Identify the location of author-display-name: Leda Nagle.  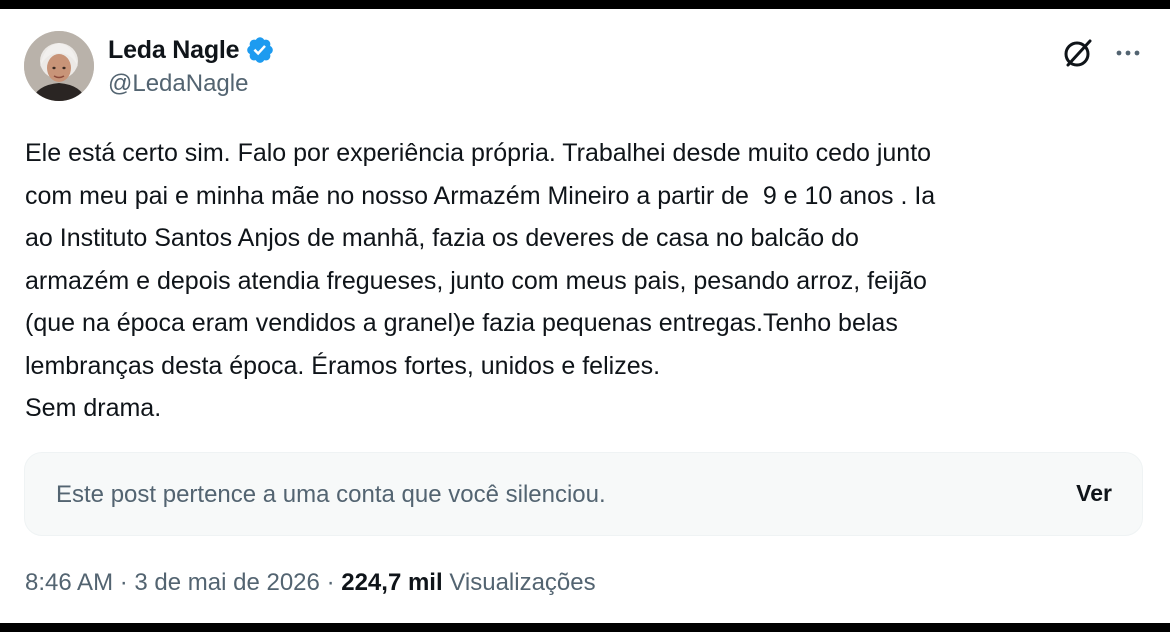
(174, 50).